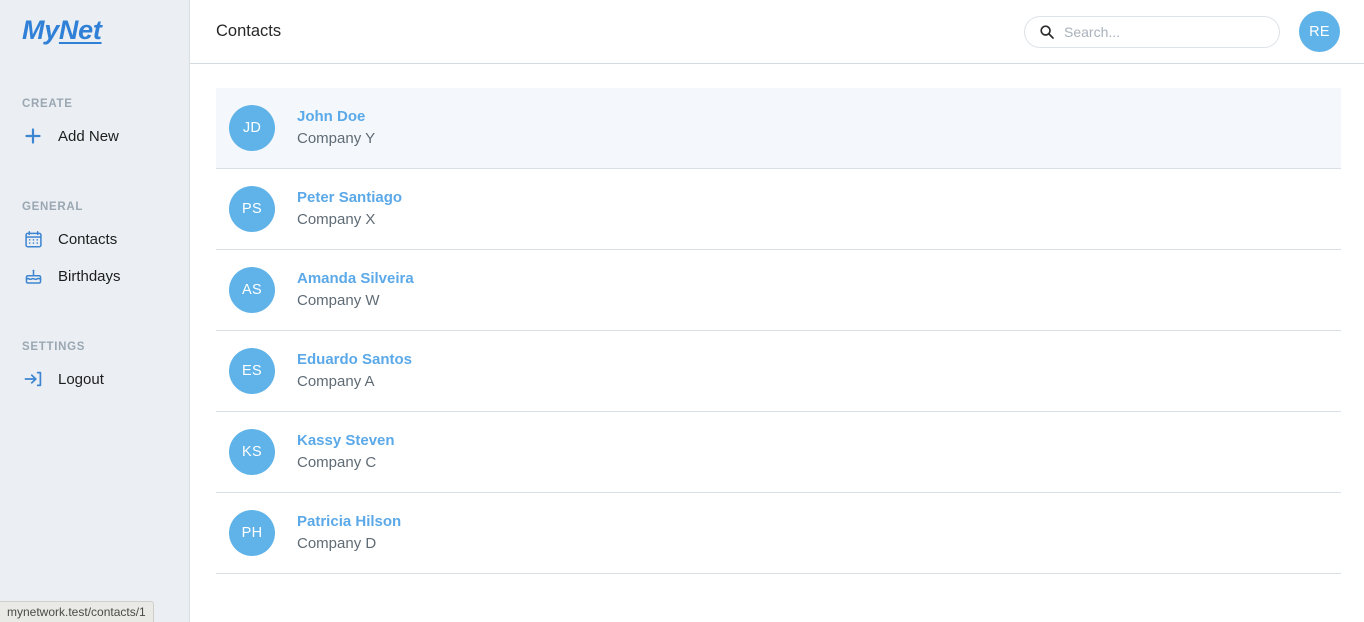 This screenshot has width=1364, height=622. I want to click on sidebar-item-logout: Logout, so click(94, 379).